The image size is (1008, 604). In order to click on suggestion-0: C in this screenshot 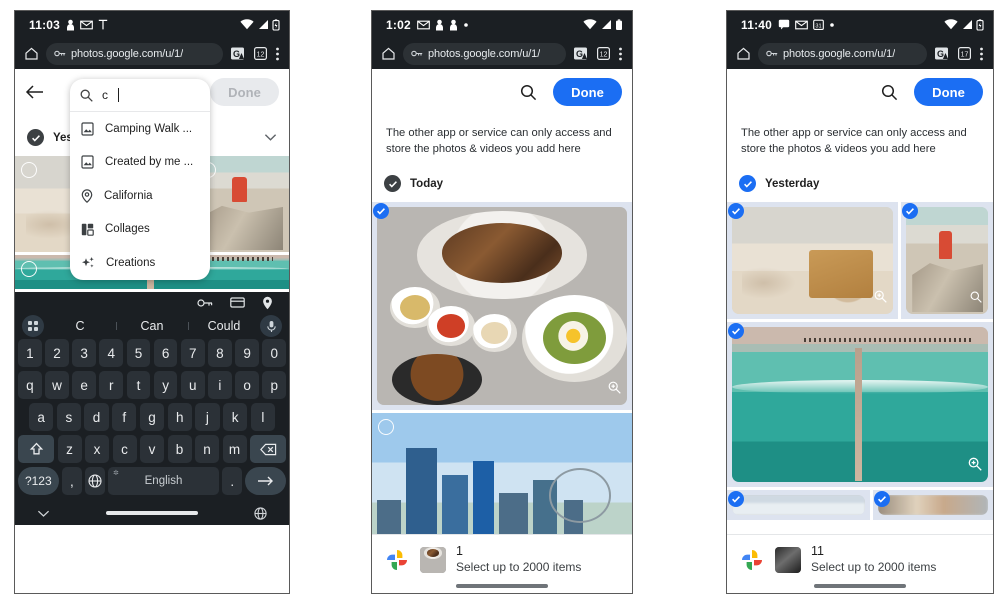, I will do `click(80, 326)`.